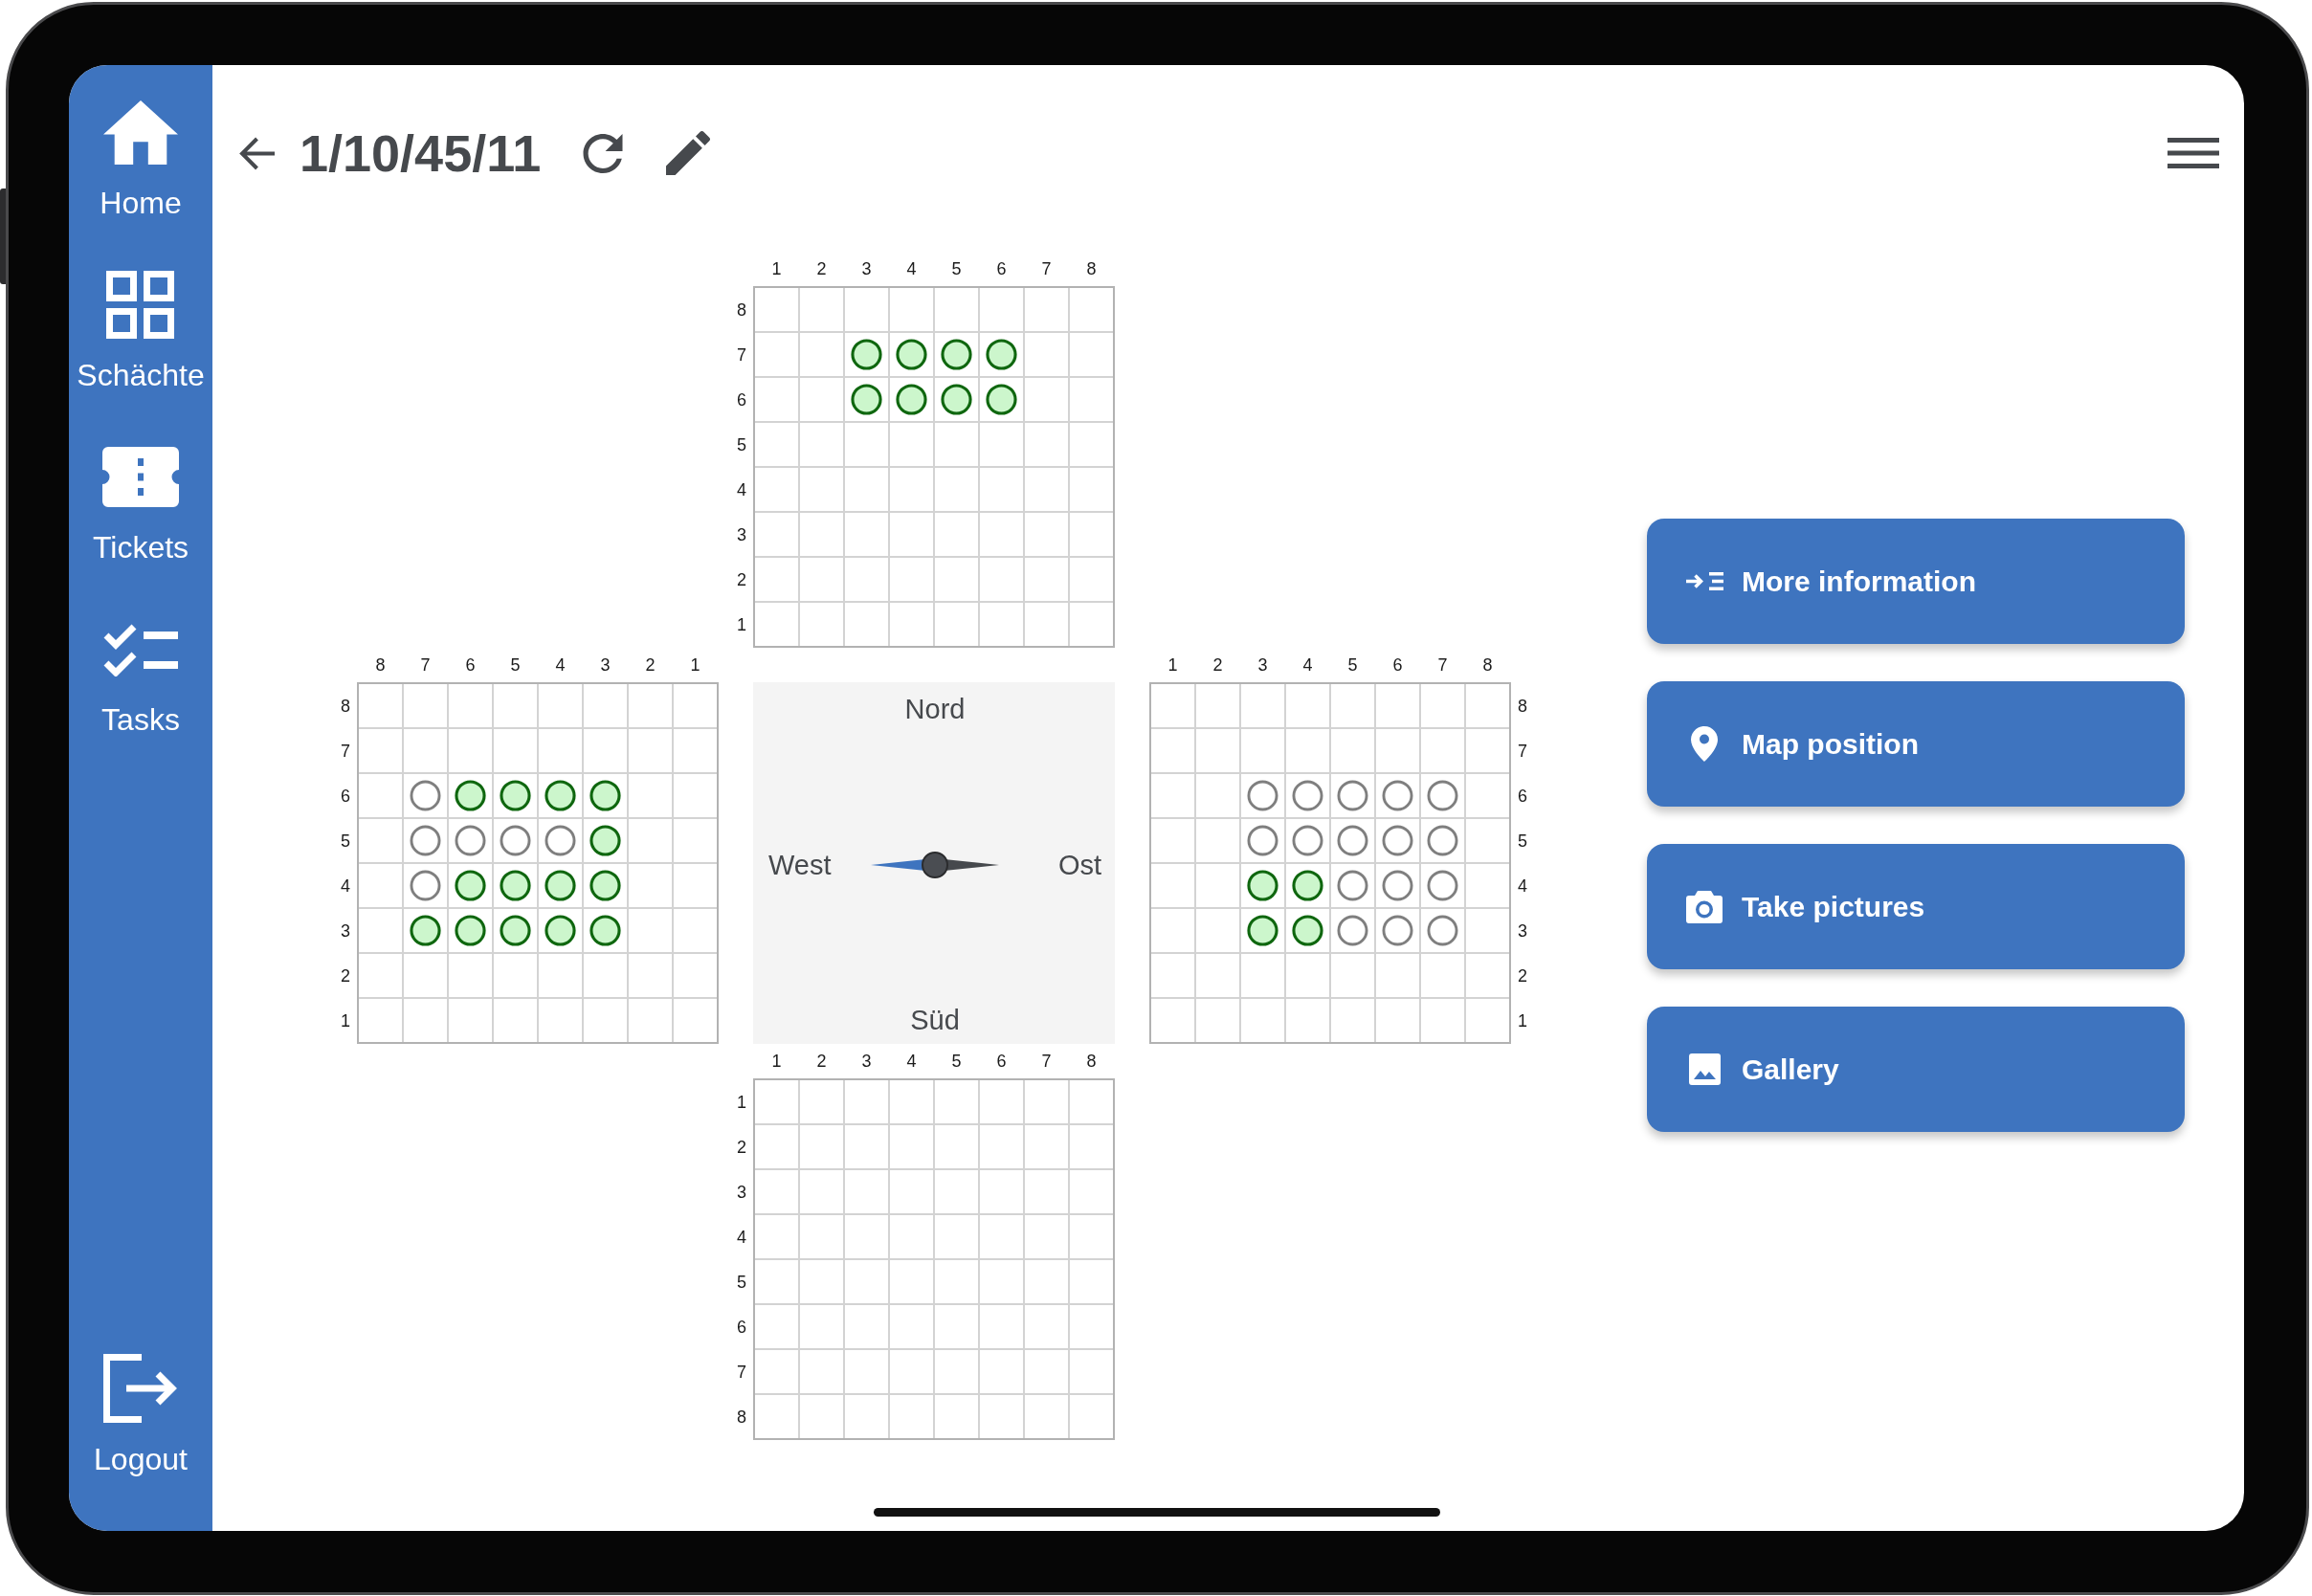 The width and height of the screenshot is (2312, 1596). Describe the element at coordinates (935, 1020) in the screenshot. I see `compass-label: Süd` at that location.